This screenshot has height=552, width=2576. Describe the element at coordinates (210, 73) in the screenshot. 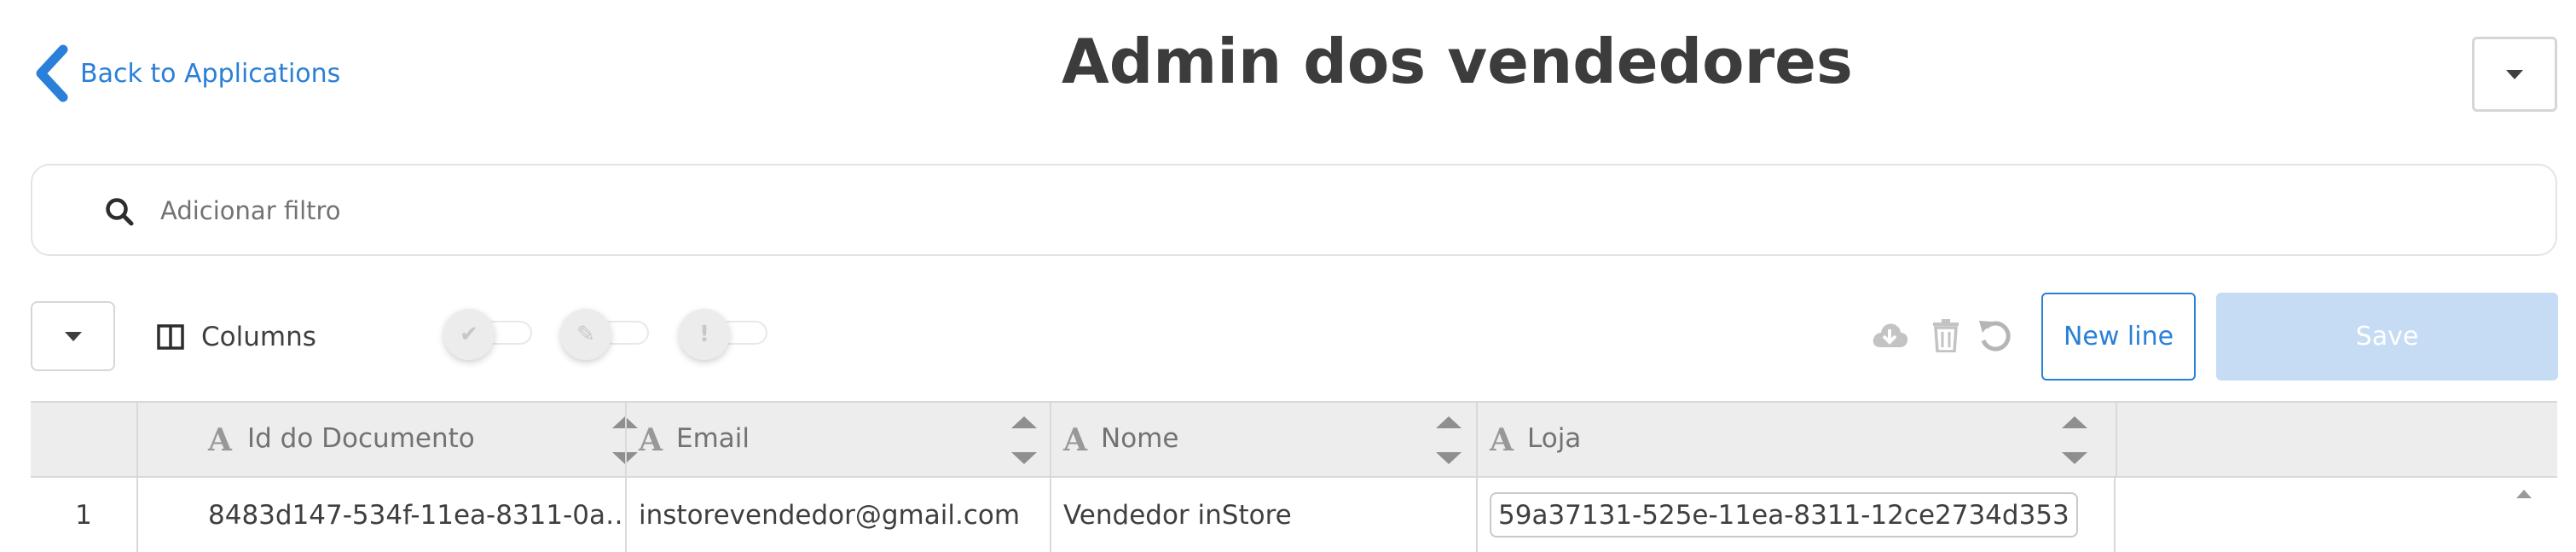

I see `back-link-label: Back to Applications` at that location.